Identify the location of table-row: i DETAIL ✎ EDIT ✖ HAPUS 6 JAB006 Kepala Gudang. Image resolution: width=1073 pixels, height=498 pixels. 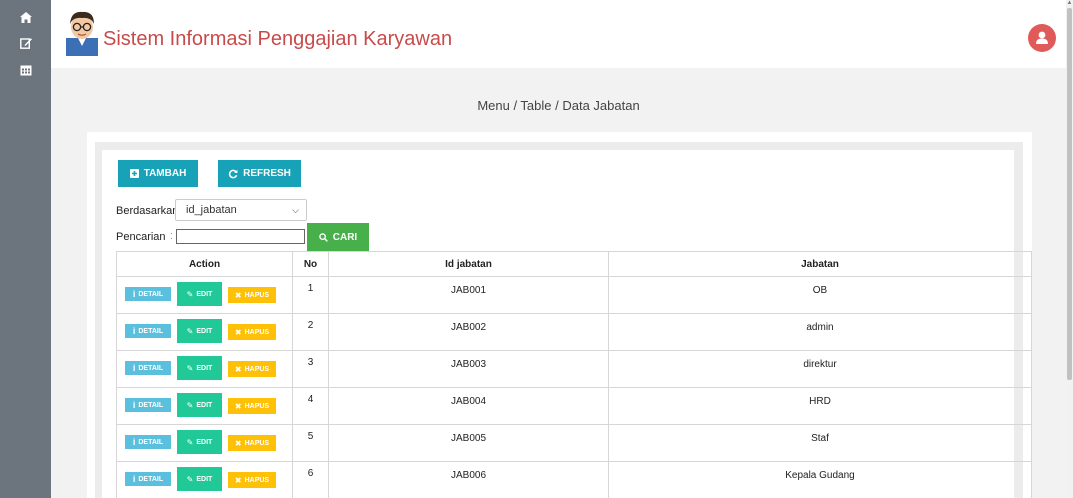
(574, 479).